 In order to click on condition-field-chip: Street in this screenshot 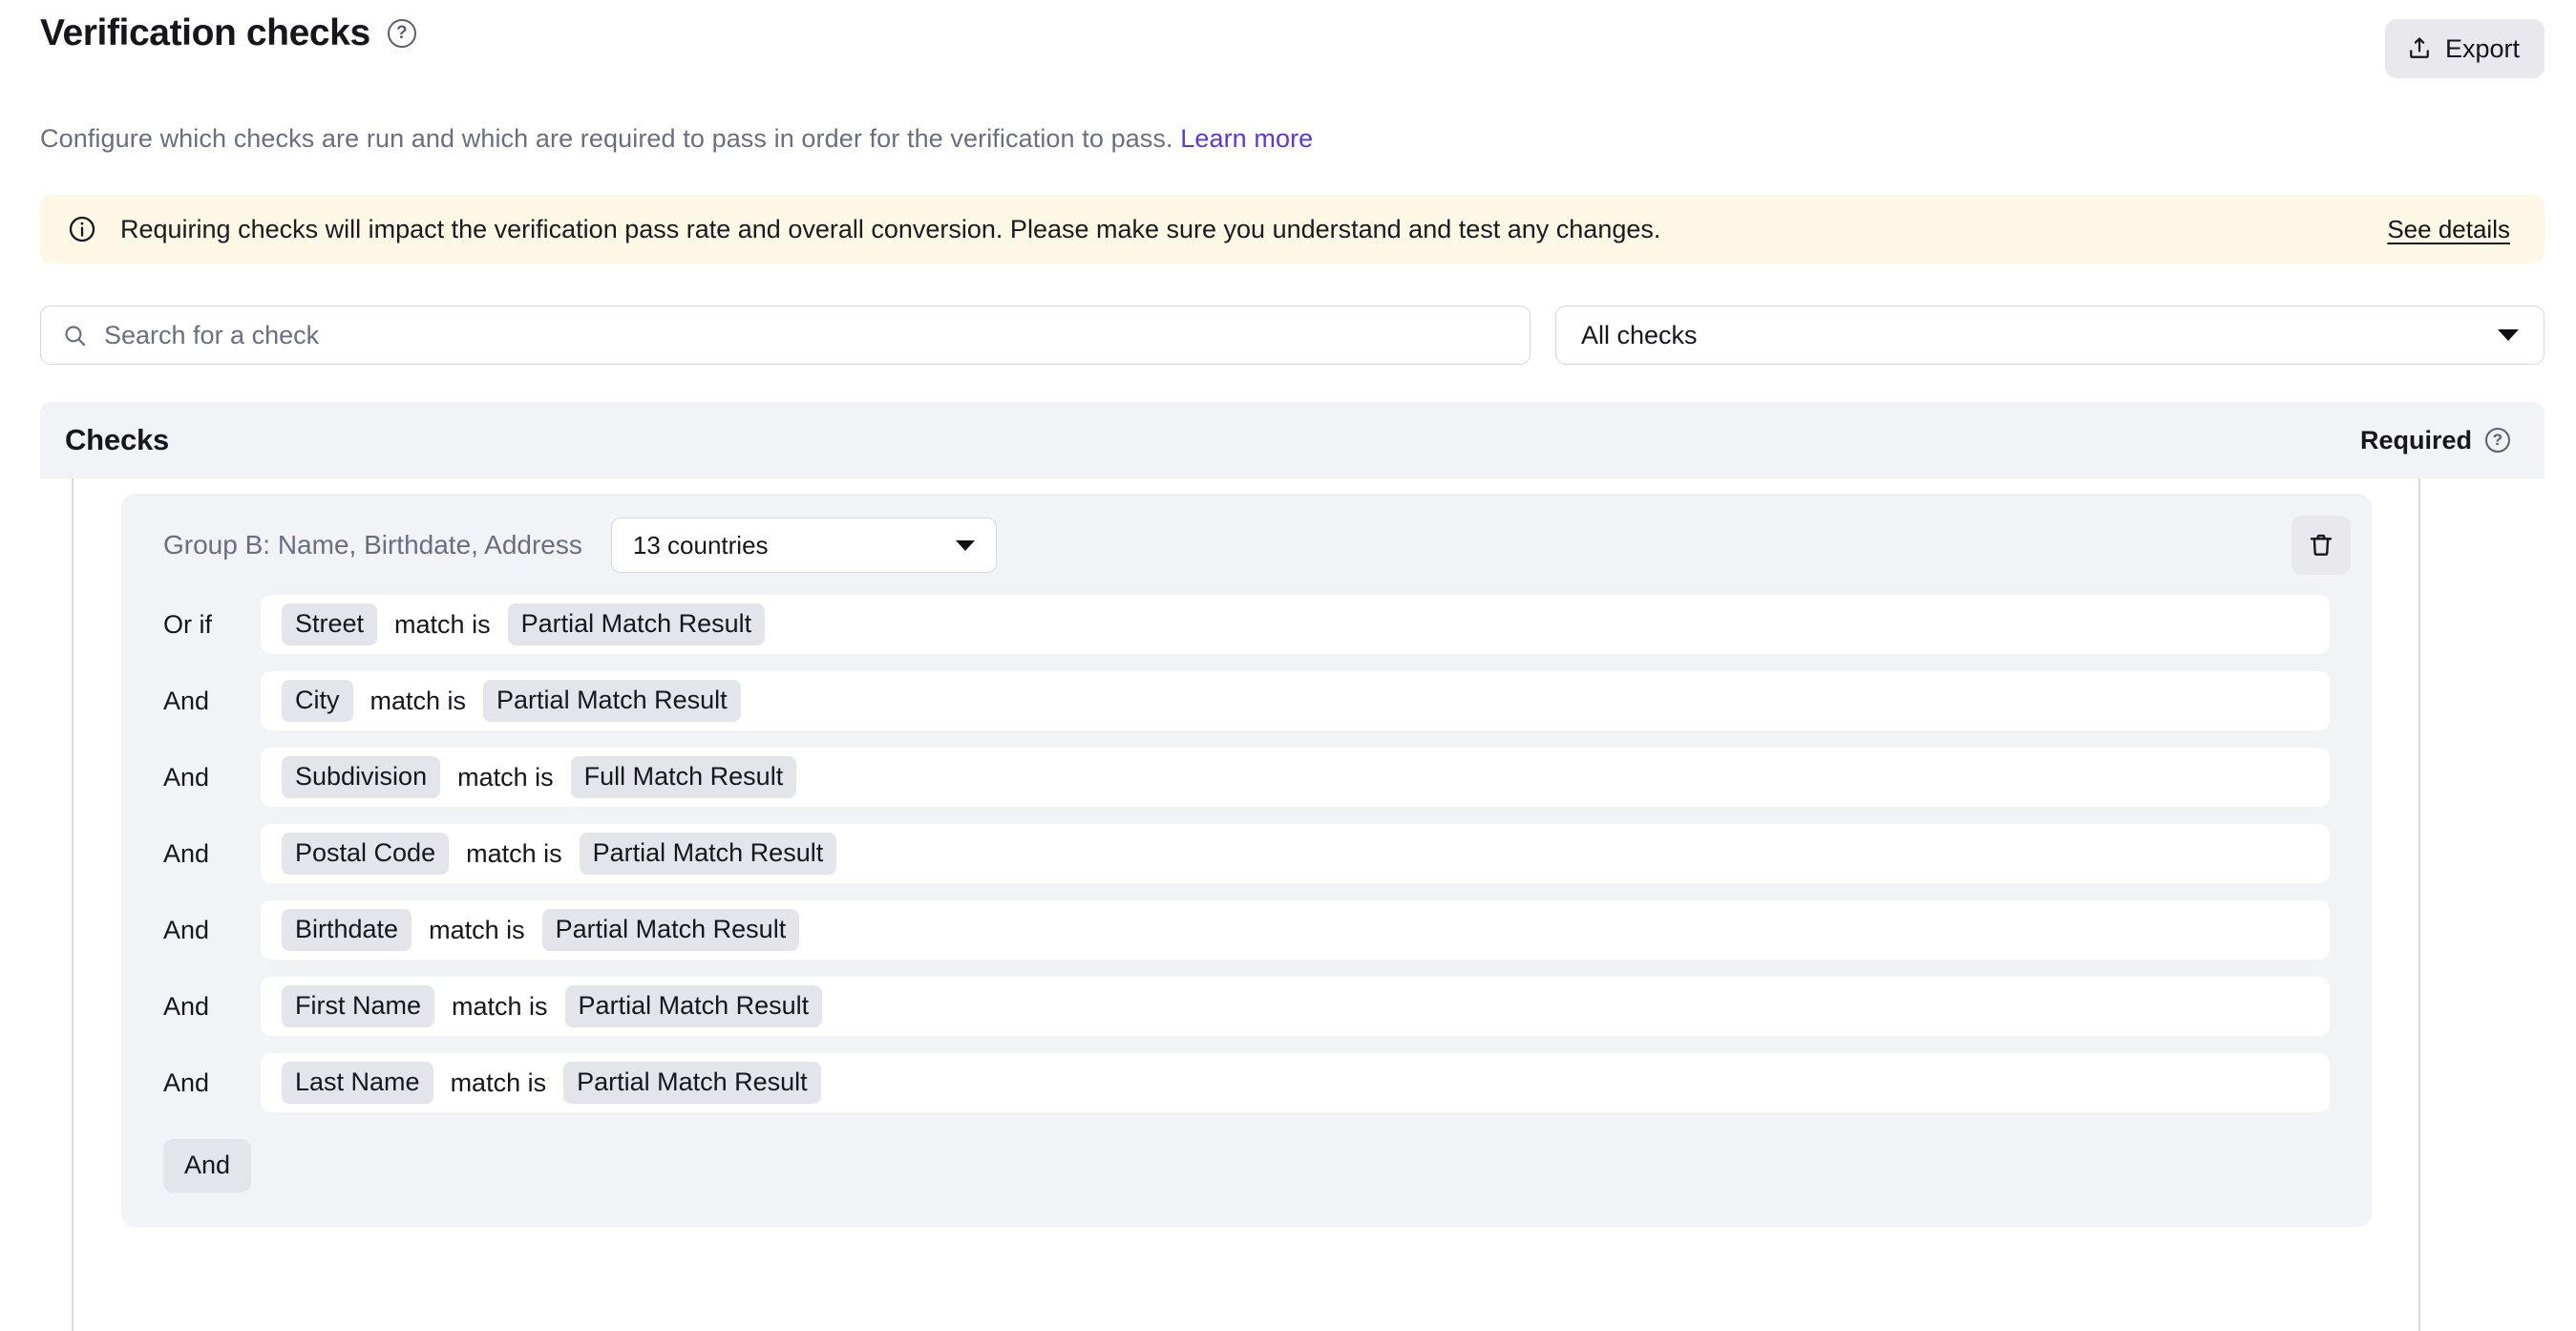, I will do `click(330, 624)`.